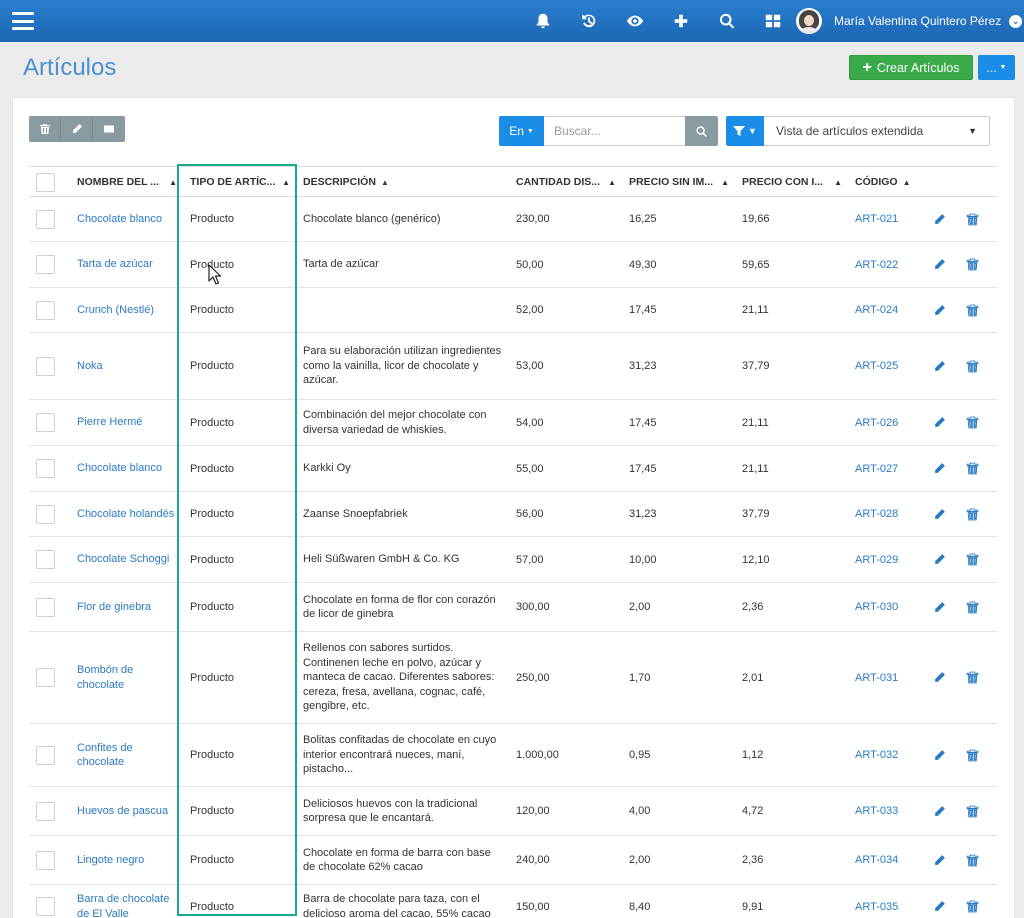  What do you see at coordinates (45, 129) in the screenshot?
I see `bulk-delete-button` at bounding box center [45, 129].